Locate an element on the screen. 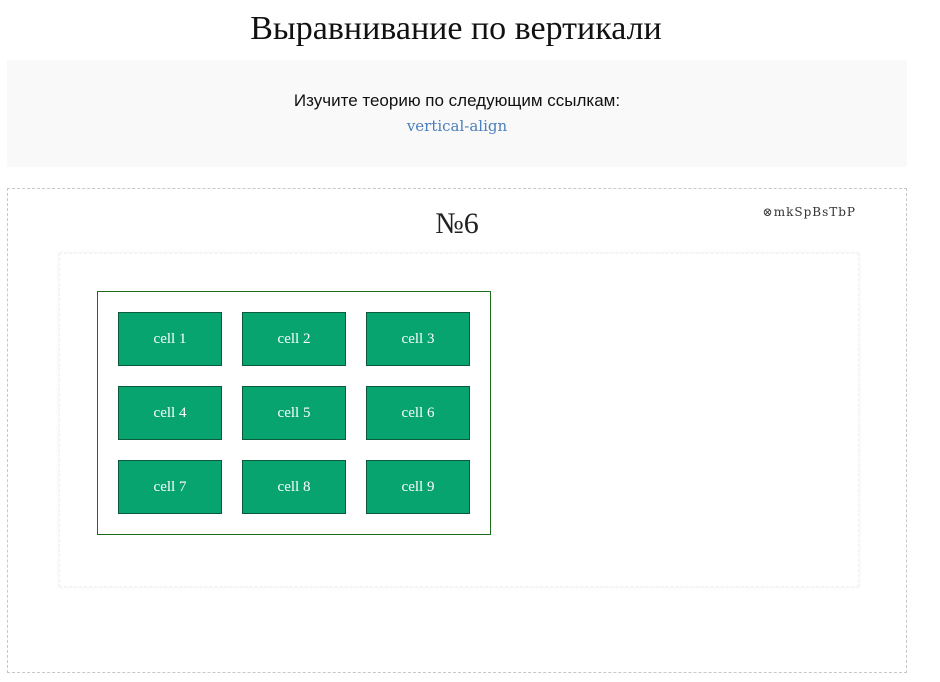 The height and width of the screenshot is (682, 940). cell-3: cell 3 is located at coordinates (418, 339).